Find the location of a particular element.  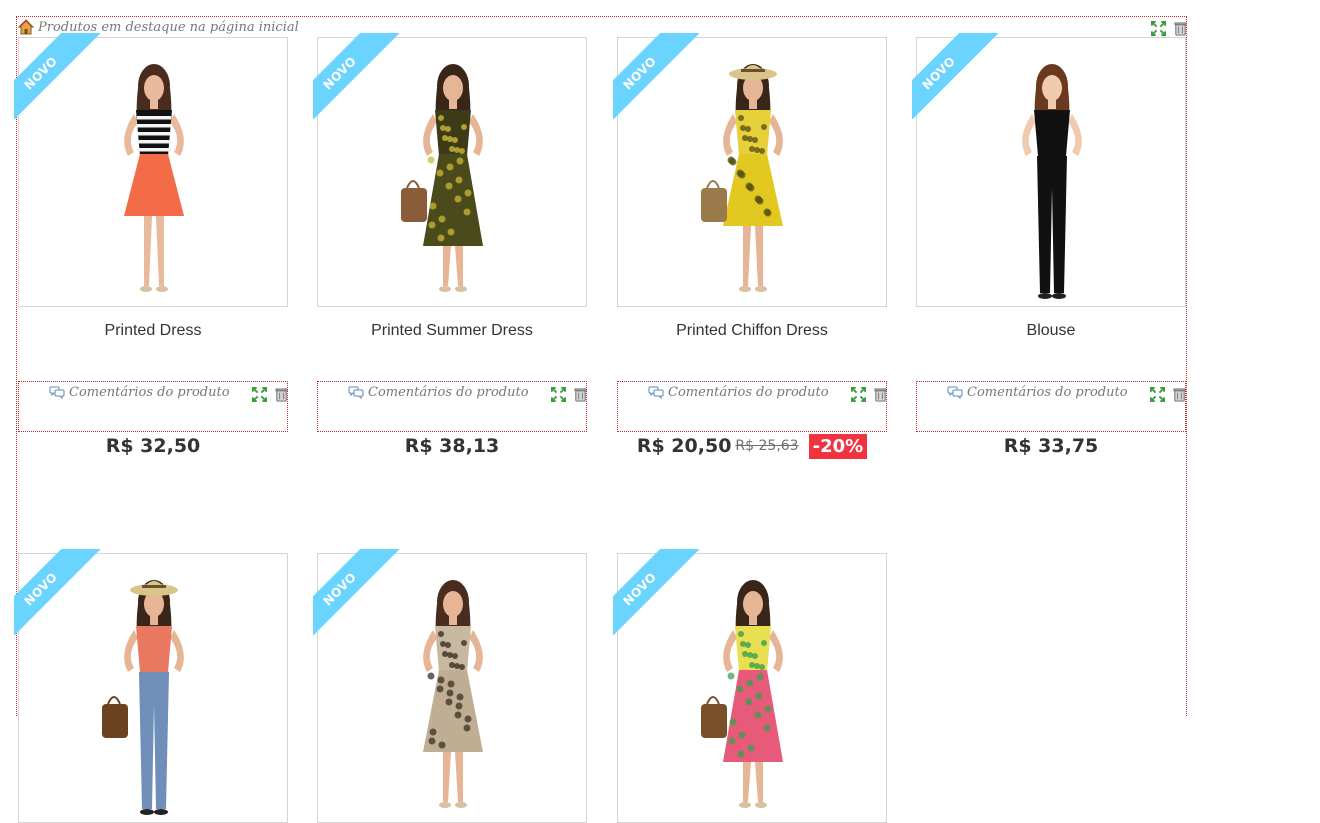

product-name: Printed Chiffon Dress is located at coordinates (752, 331).